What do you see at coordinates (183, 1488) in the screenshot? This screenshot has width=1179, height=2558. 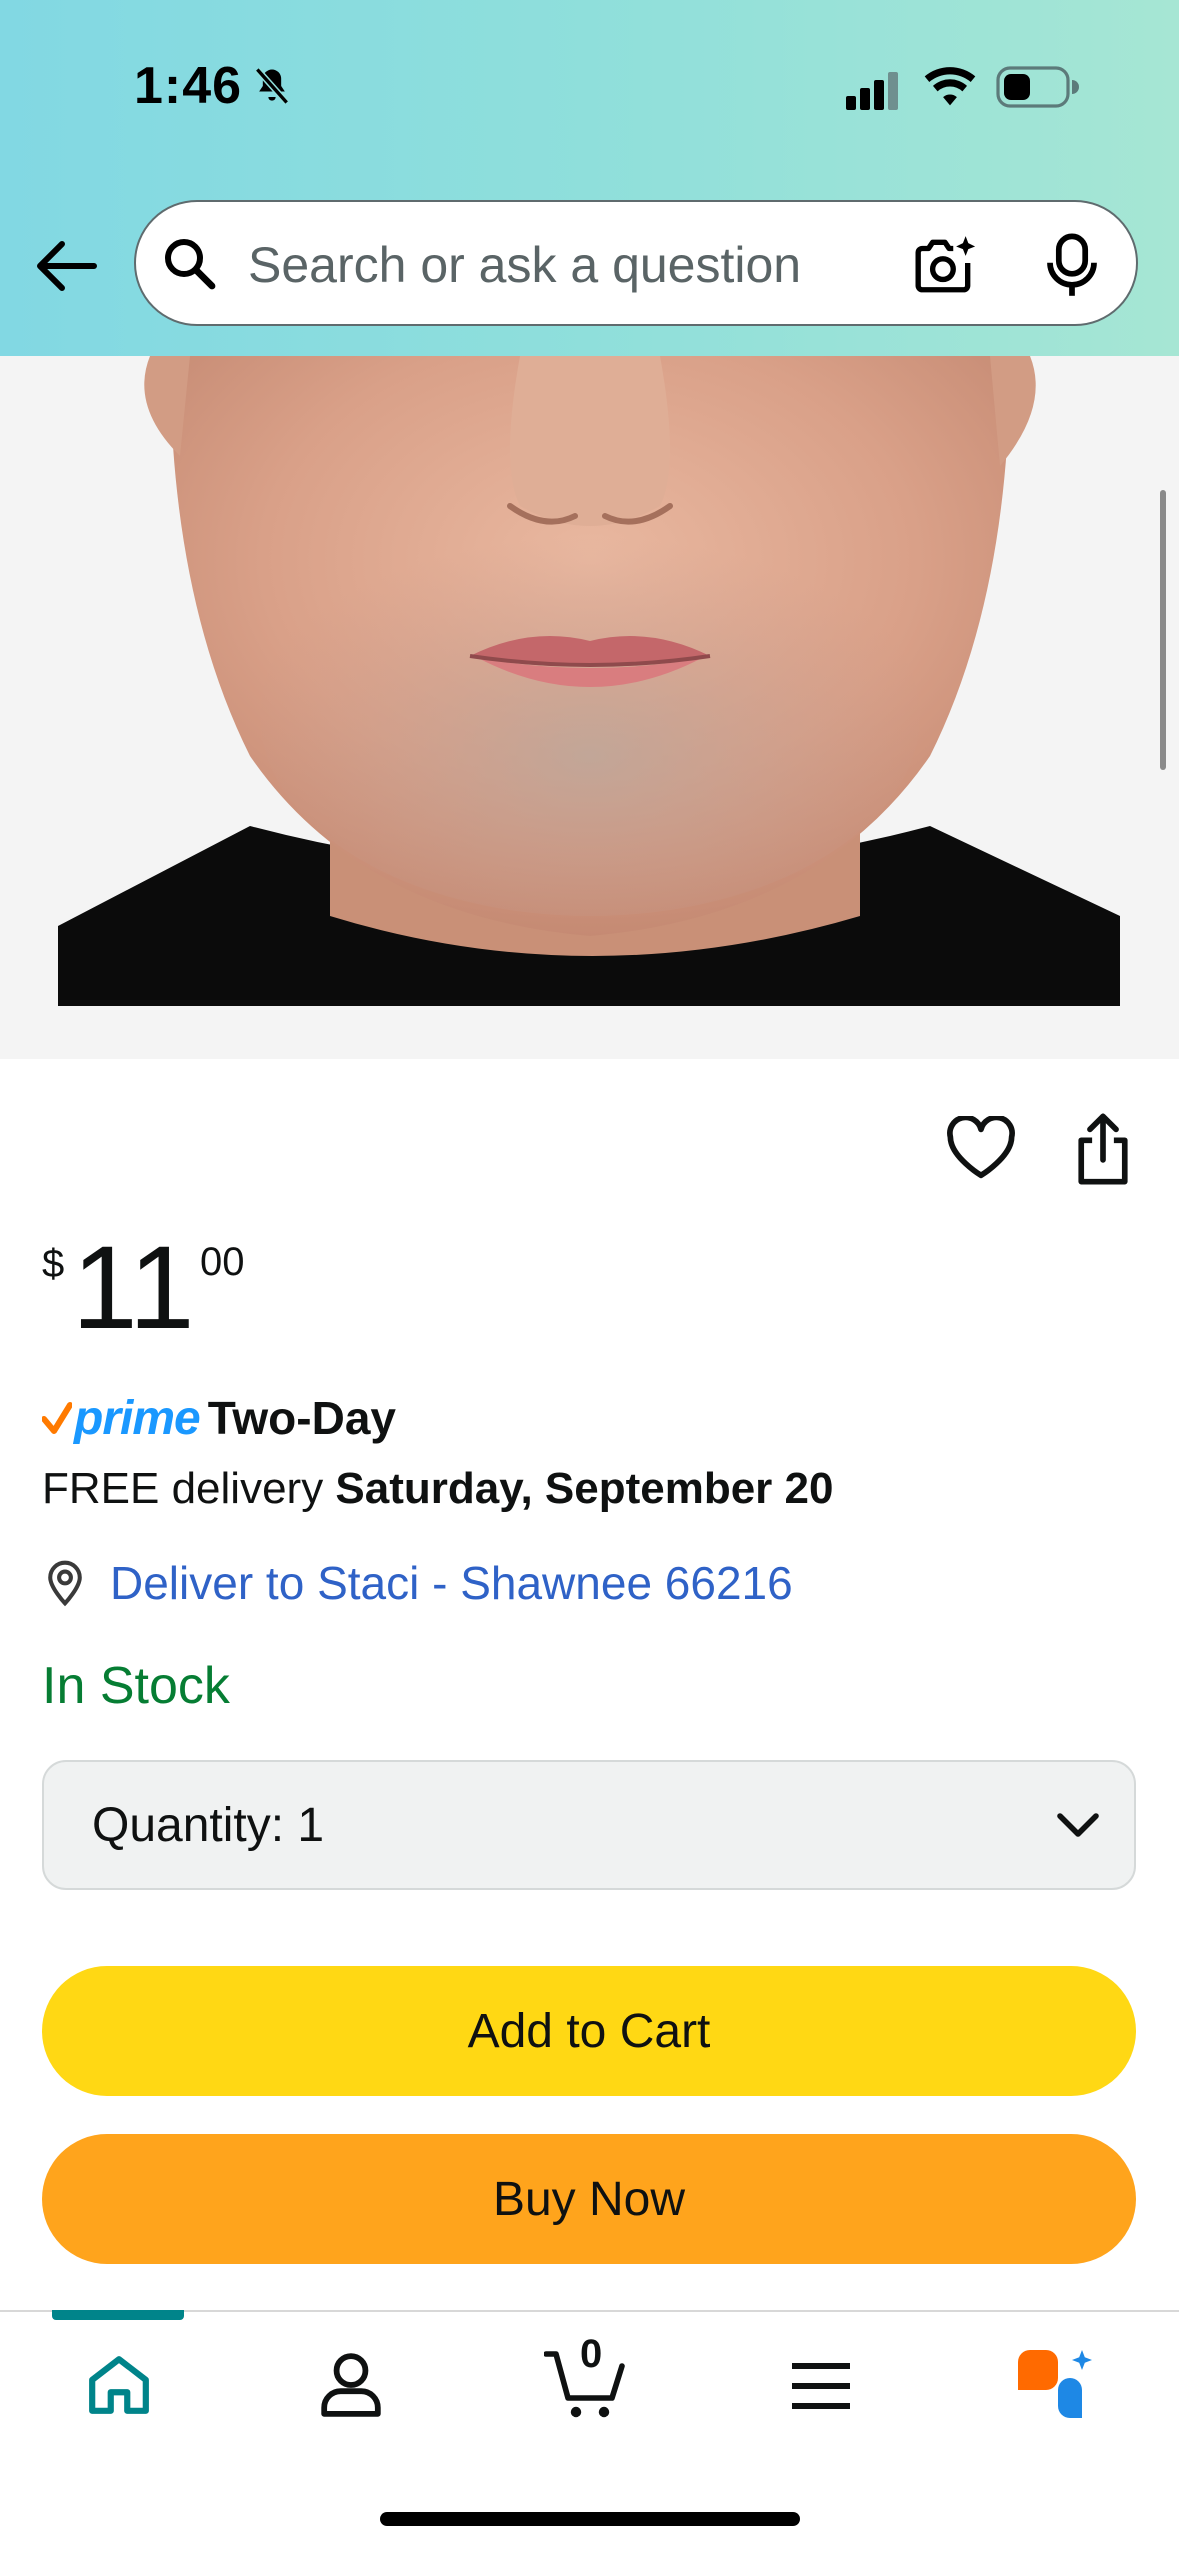 I see `delivery-prefix: FREE delivery` at bounding box center [183, 1488].